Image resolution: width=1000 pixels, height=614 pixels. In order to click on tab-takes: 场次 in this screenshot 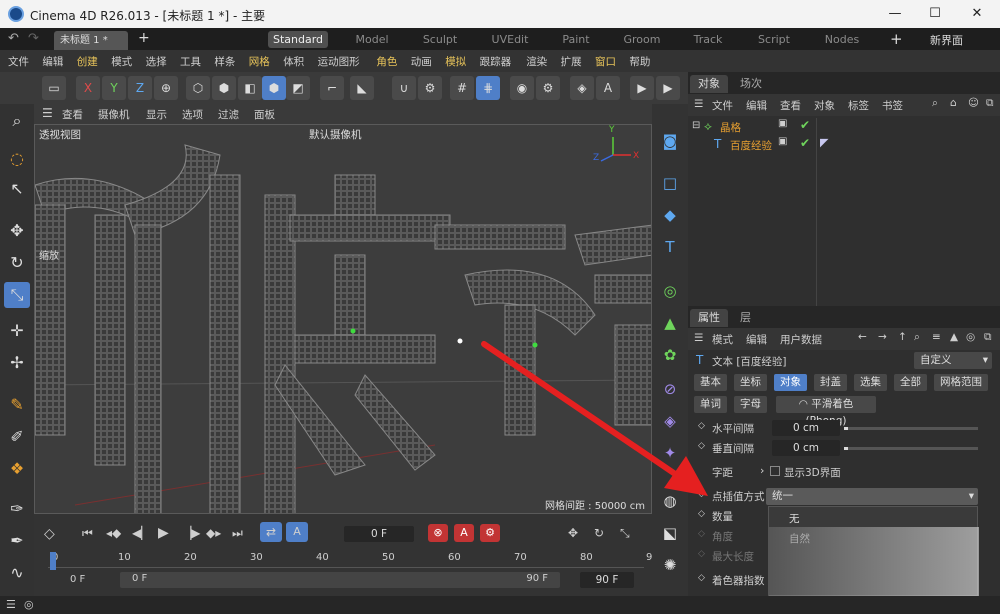, I will do `click(751, 84)`.